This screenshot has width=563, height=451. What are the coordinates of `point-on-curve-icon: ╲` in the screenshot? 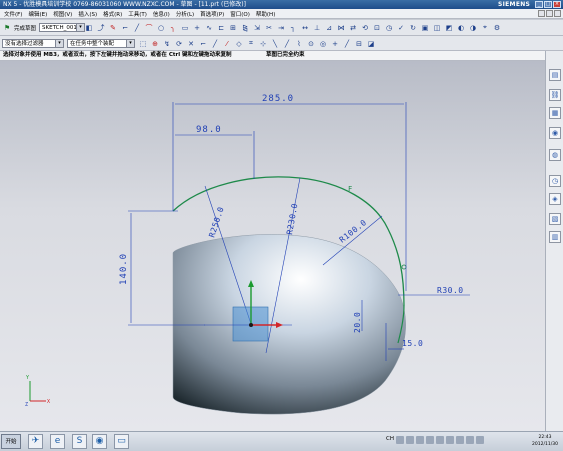 It's located at (275, 44).